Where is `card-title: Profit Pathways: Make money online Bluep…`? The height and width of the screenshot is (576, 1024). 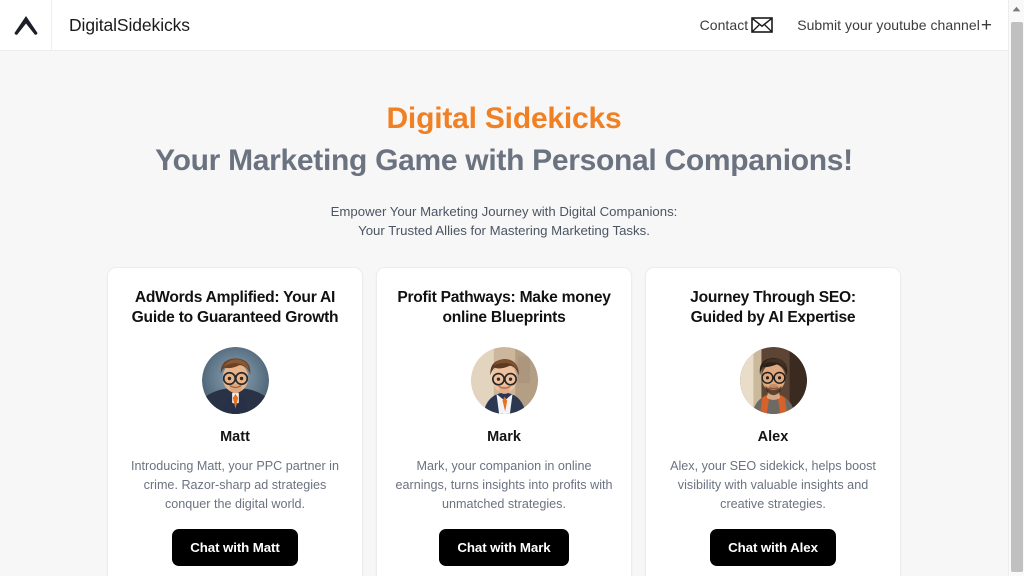
card-title: Profit Pathways: Make money online Bluep… is located at coordinates (504, 307).